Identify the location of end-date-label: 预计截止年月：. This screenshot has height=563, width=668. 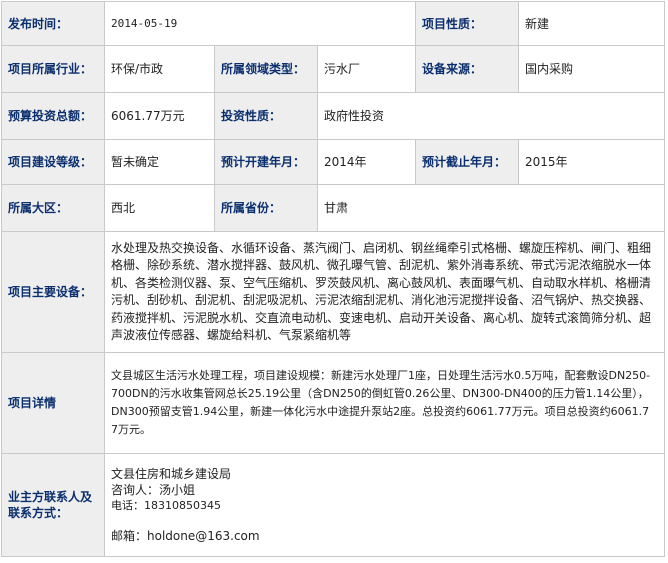
(467, 162).